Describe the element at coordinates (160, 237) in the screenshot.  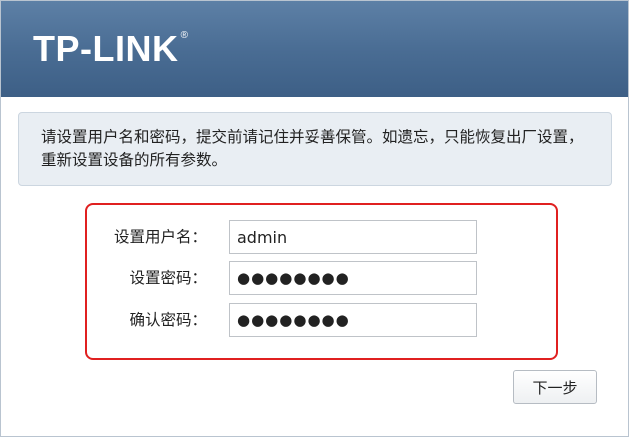
I see `username-label: 设置用户名：` at that location.